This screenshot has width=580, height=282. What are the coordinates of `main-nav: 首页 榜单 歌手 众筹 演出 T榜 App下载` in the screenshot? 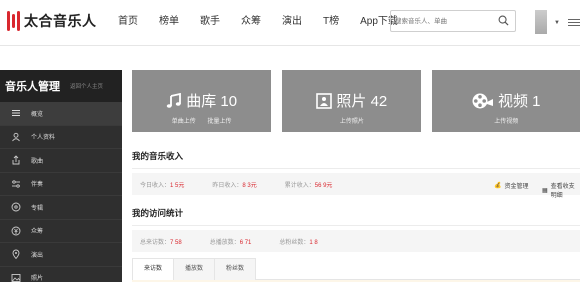 It's located at (268, 23).